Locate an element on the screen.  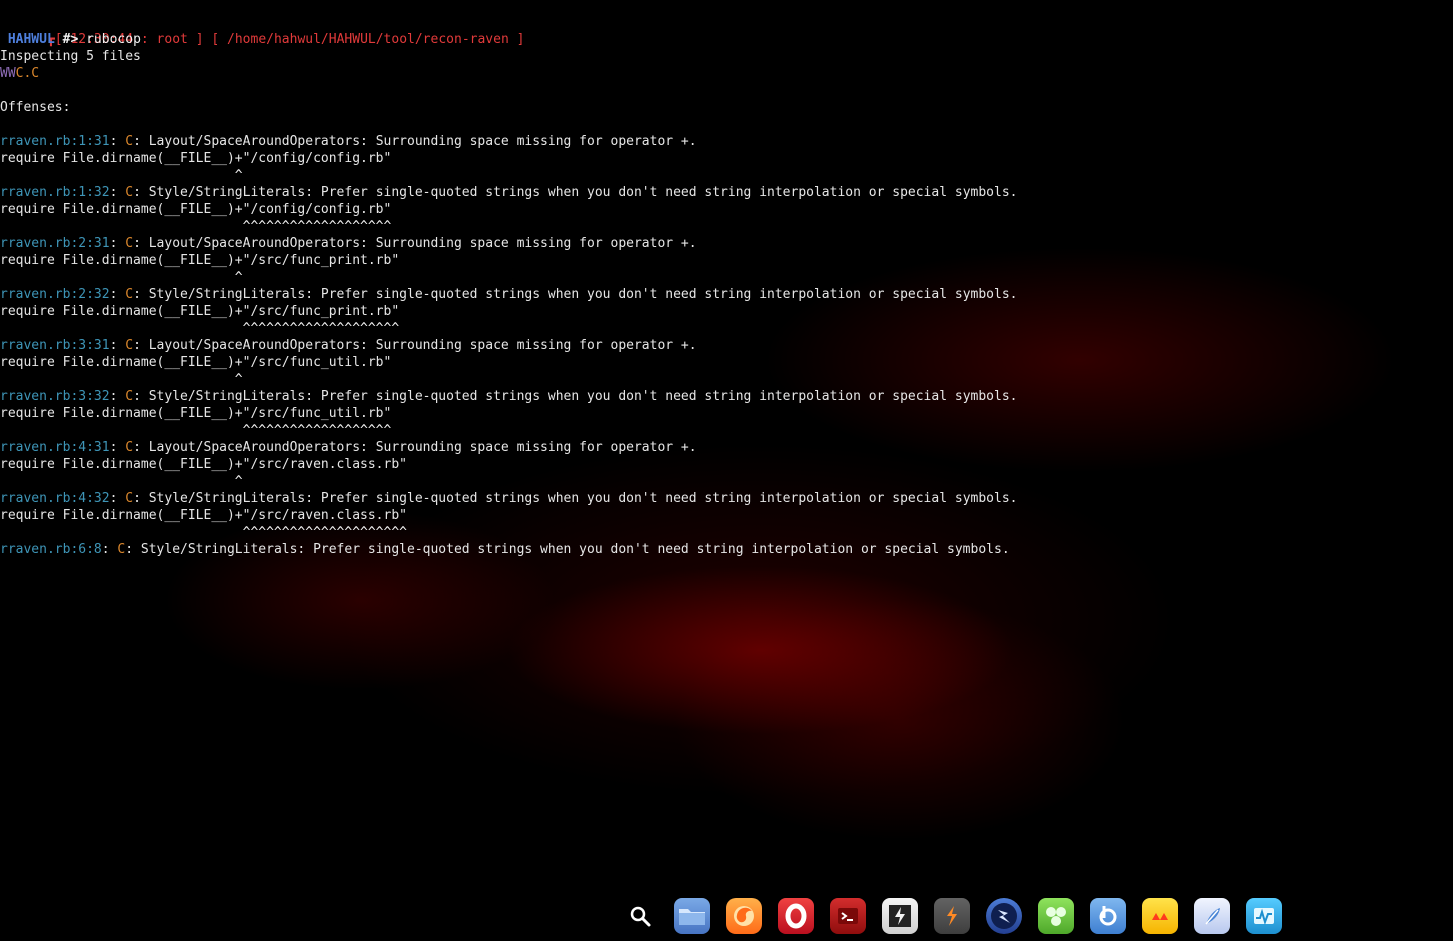
burp-icon is located at coordinates (1108, 916).